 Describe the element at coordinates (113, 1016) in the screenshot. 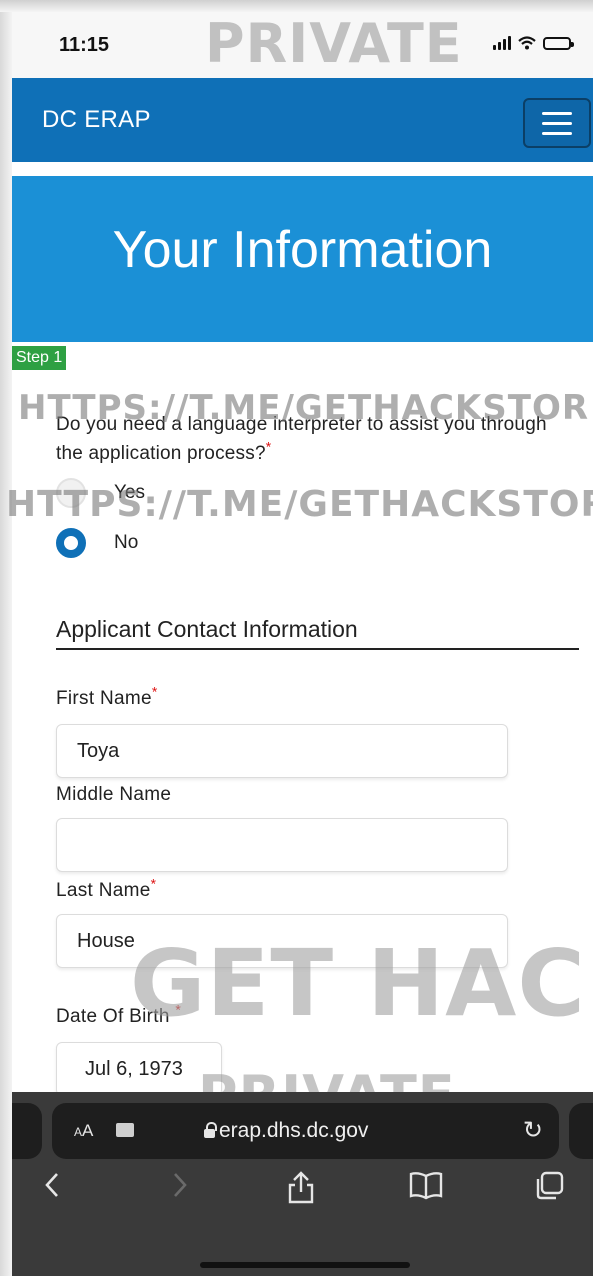

I see `dob-label-text: Date Of Birth` at that location.